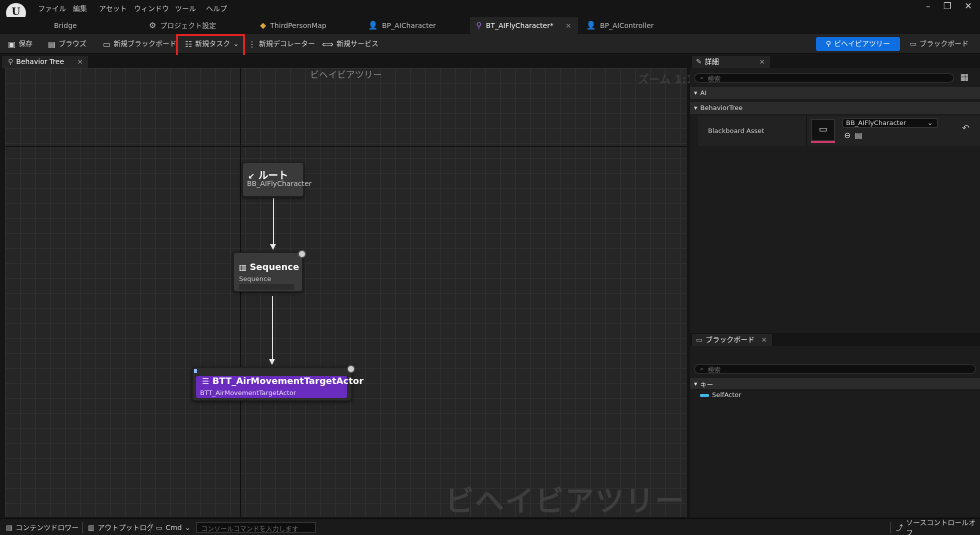 This screenshot has height=535, width=980. I want to click on cmd-label: Cmd, so click(173, 527).